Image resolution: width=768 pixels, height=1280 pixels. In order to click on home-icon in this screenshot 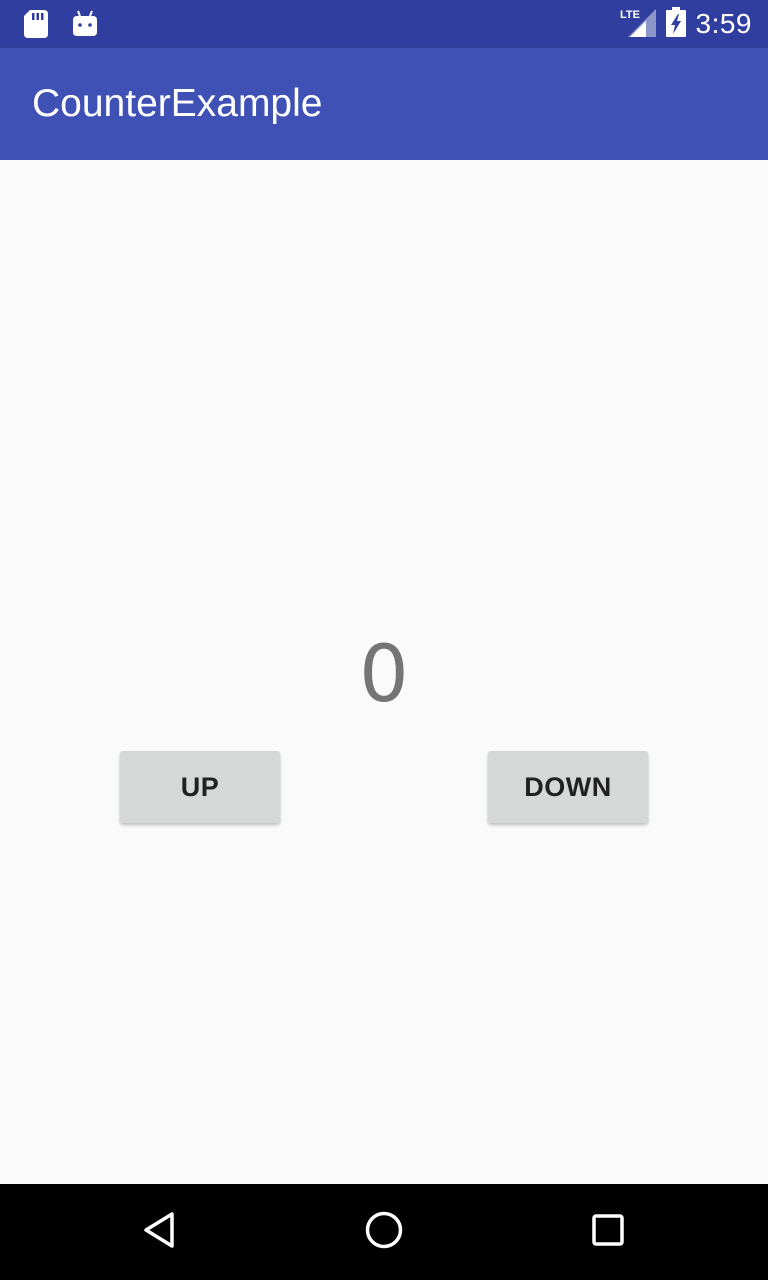, I will do `click(384, 1232)`.